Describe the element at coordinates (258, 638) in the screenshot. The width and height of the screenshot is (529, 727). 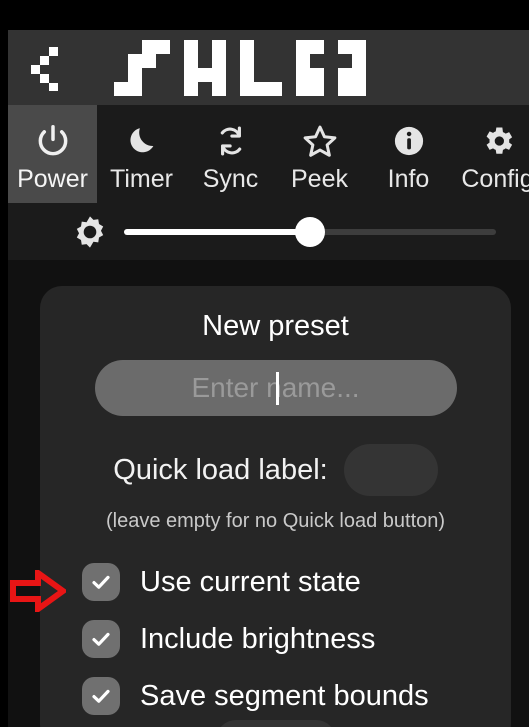
I see `option-label: Include brightness` at that location.